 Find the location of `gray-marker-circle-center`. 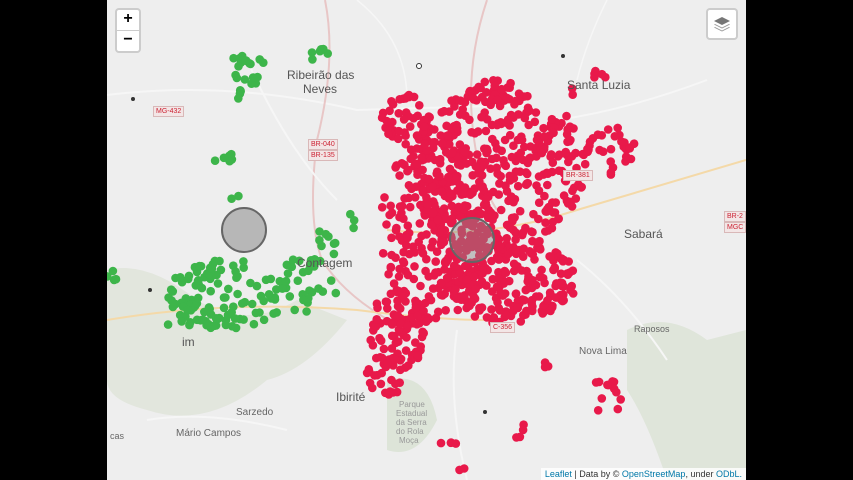

gray-marker-circle-center is located at coordinates (472, 240).